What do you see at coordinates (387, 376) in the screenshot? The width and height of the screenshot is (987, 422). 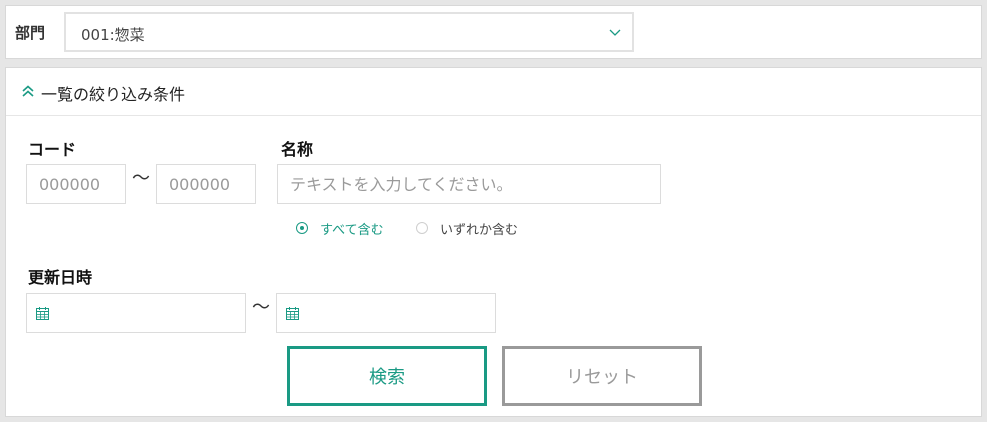 I see `search-button: 検索` at bounding box center [387, 376].